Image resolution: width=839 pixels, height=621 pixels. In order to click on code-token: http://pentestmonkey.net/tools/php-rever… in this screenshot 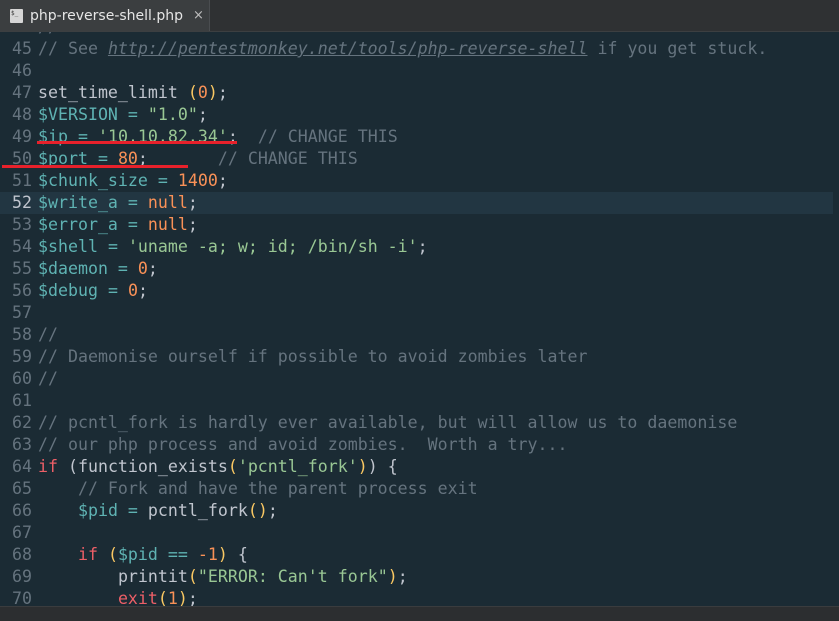, I will do `click(348, 48)`.